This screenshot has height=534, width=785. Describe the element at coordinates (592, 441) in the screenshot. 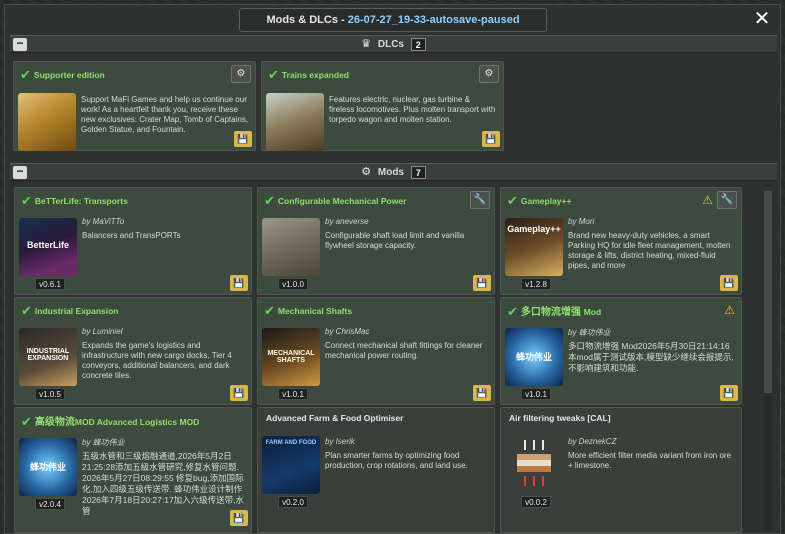

I see `mod-card-author: by DeznekCZ` at that location.